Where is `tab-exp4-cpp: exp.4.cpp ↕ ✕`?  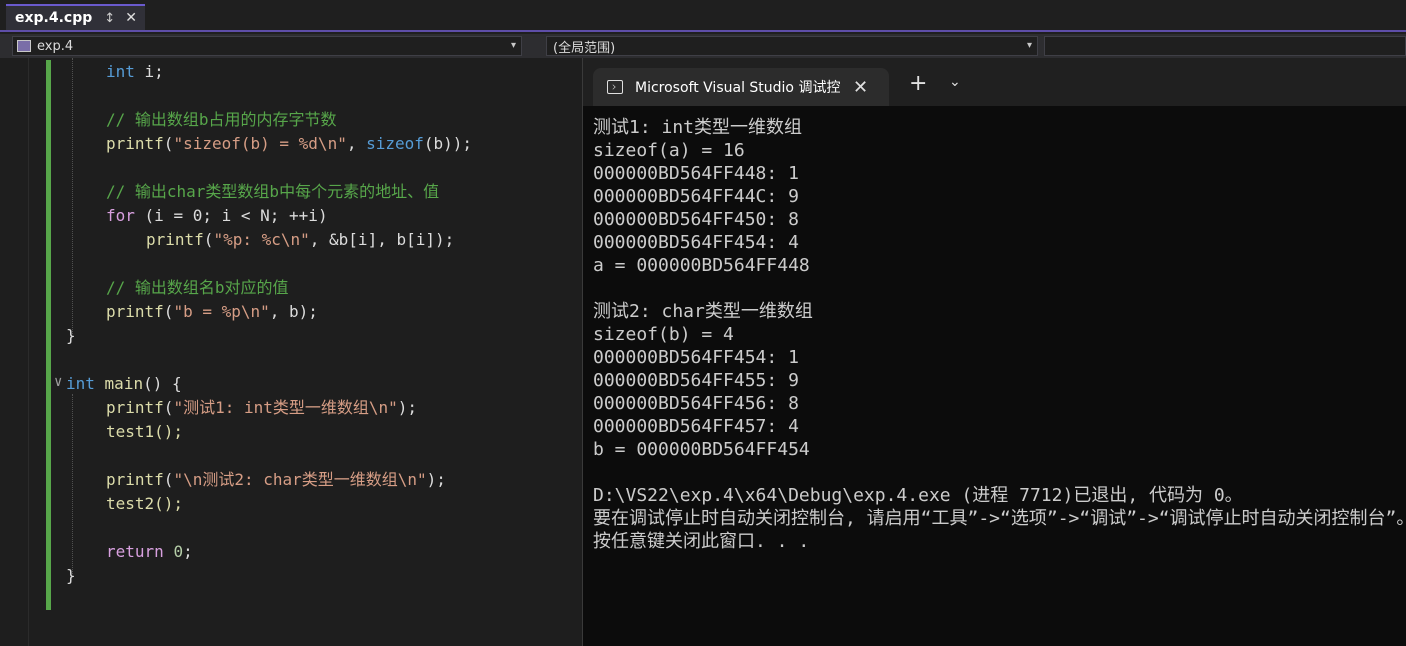 tab-exp4-cpp: exp.4.cpp ↕ ✕ is located at coordinates (75, 17).